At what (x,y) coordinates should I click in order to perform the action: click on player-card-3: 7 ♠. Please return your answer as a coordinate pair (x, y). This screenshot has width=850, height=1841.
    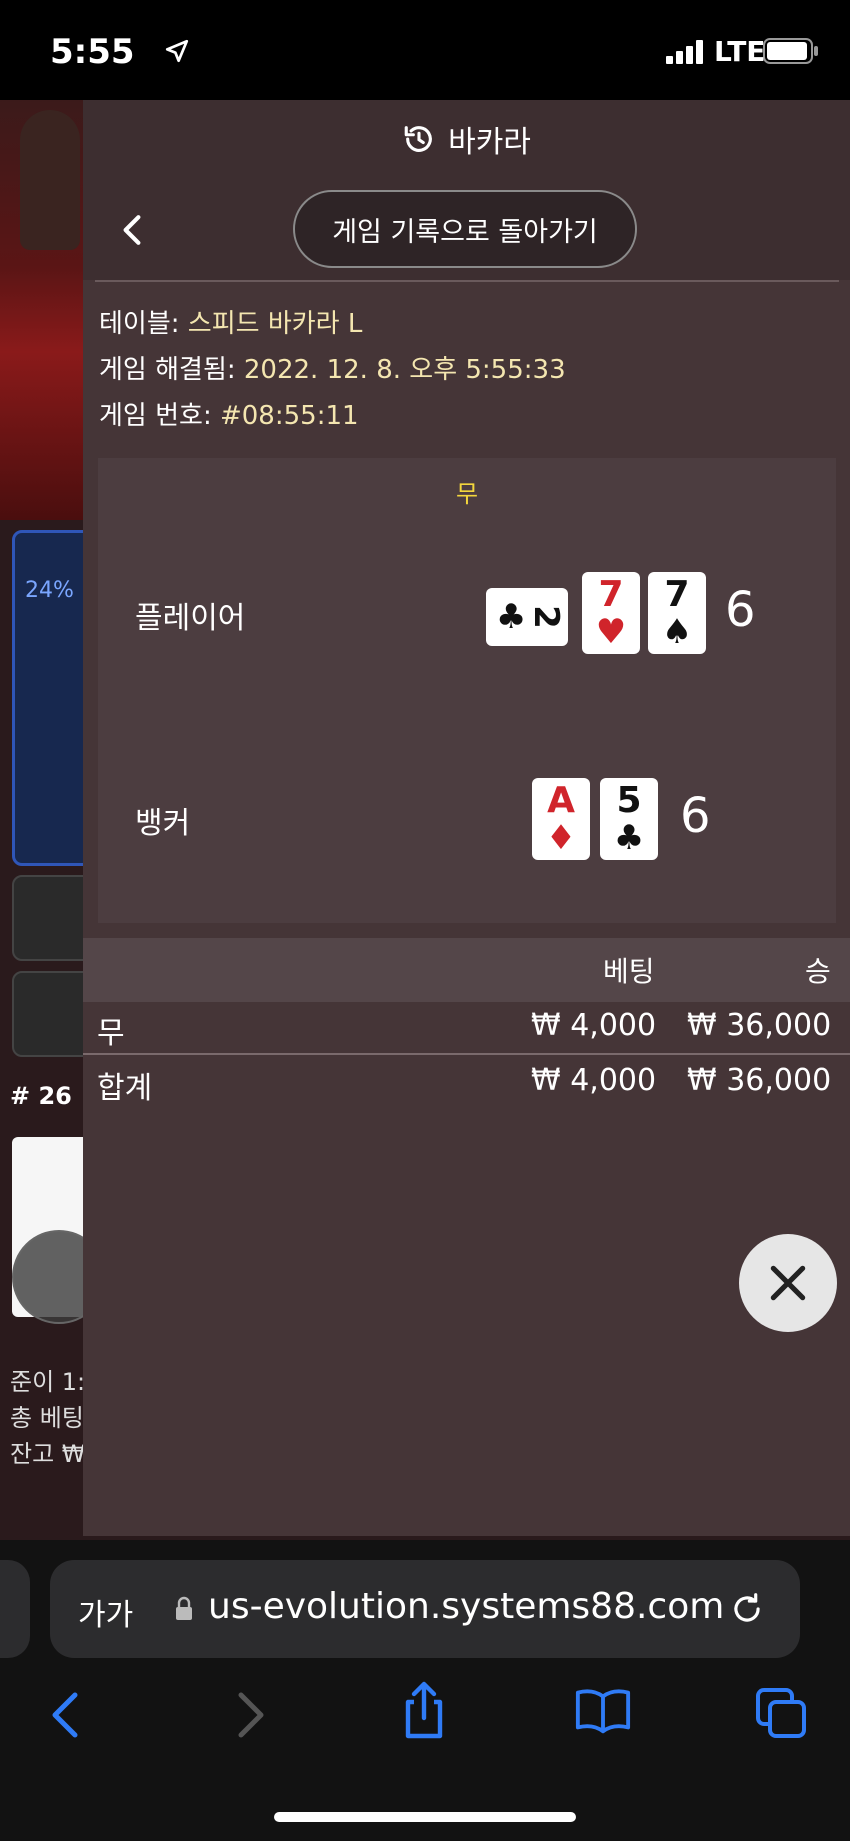
    Looking at the image, I should click on (677, 613).